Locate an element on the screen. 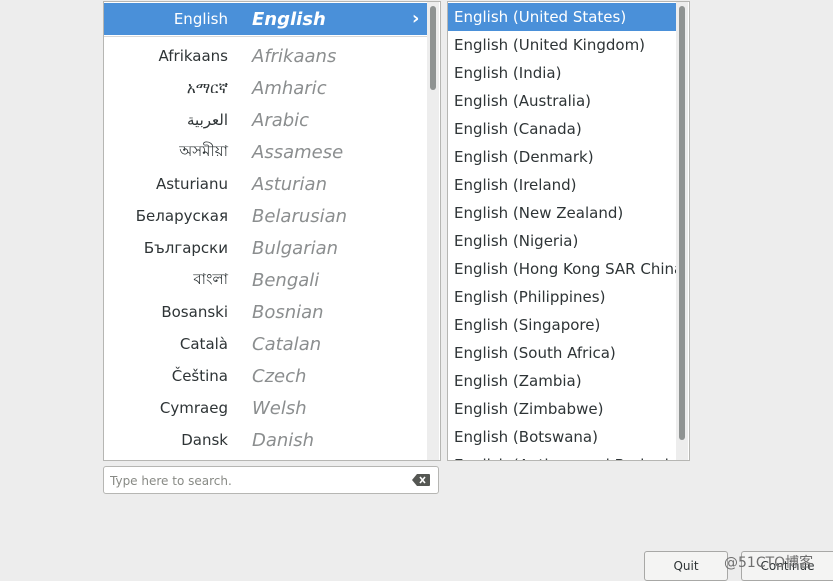  language-native-name: বাংলা is located at coordinates (210, 278).